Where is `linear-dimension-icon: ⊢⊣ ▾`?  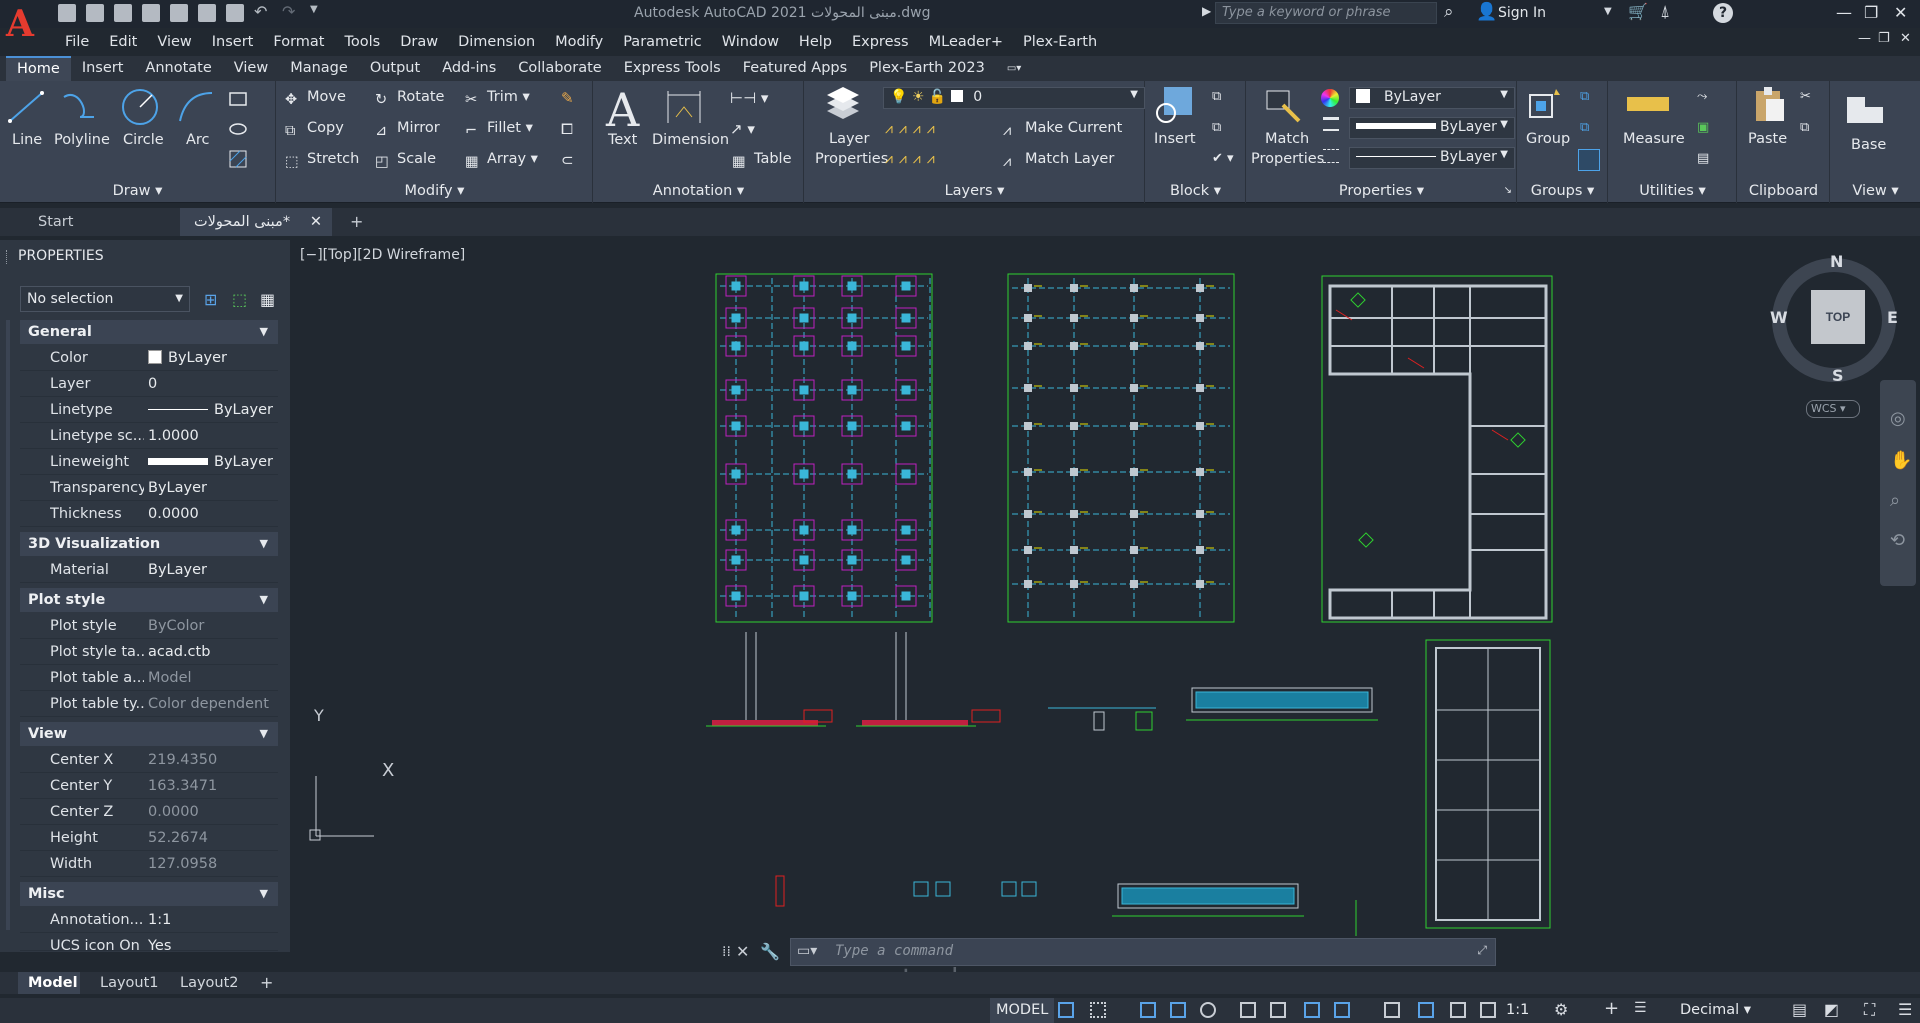 linear-dimension-icon: ⊢⊣ ▾ is located at coordinates (749, 98).